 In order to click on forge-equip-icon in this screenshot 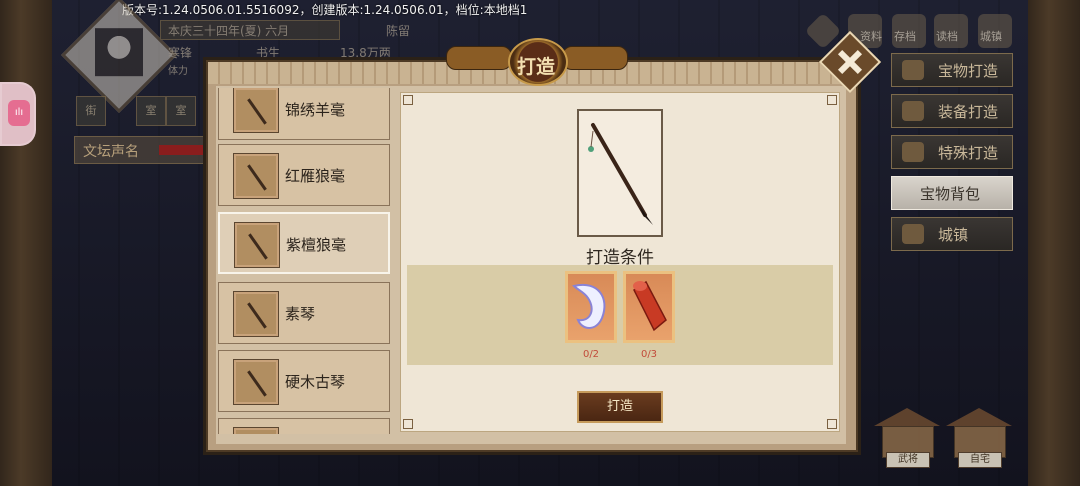, I will do `click(913, 111)`.